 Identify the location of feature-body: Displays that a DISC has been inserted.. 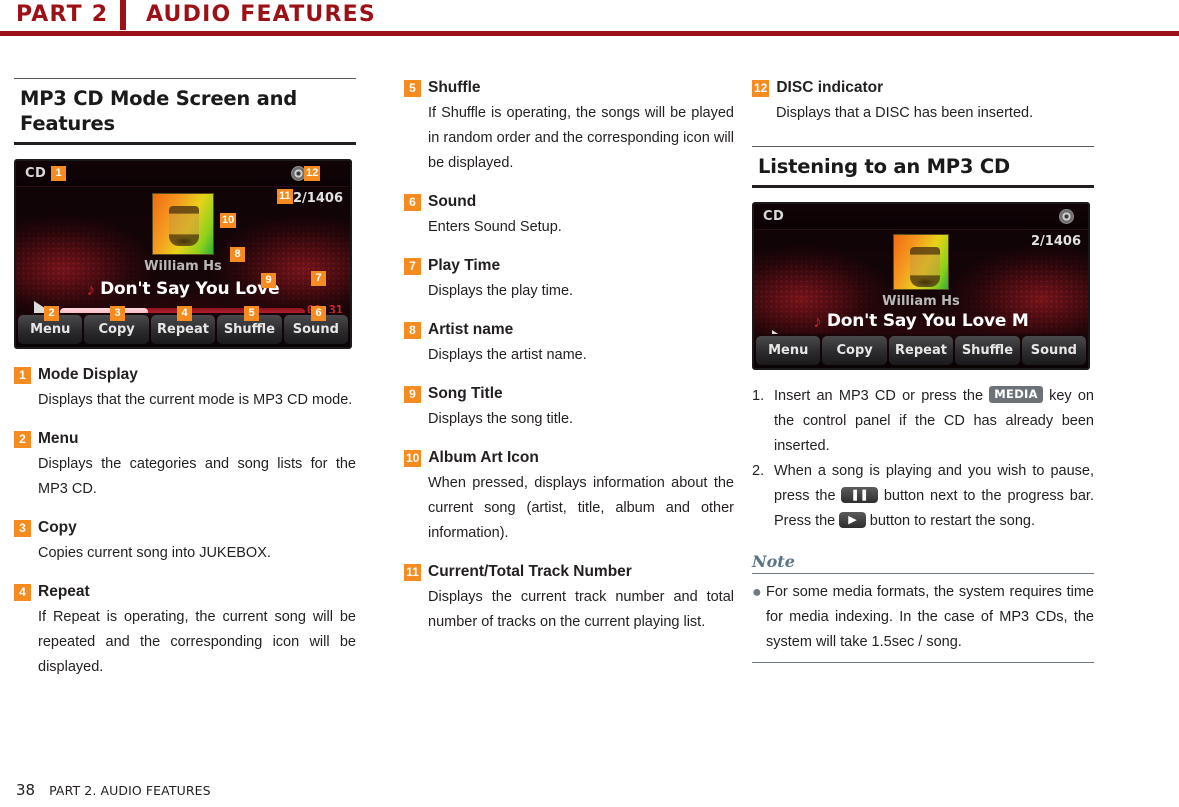
(905, 113).